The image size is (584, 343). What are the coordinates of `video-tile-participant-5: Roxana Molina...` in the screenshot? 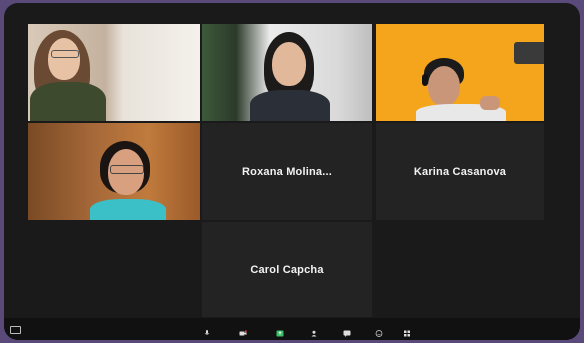 It's located at (287, 171).